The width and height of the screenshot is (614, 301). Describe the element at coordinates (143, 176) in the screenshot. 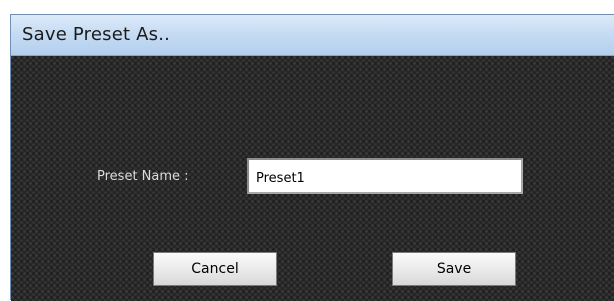

I see `preset-name-label: Preset Name :` at that location.